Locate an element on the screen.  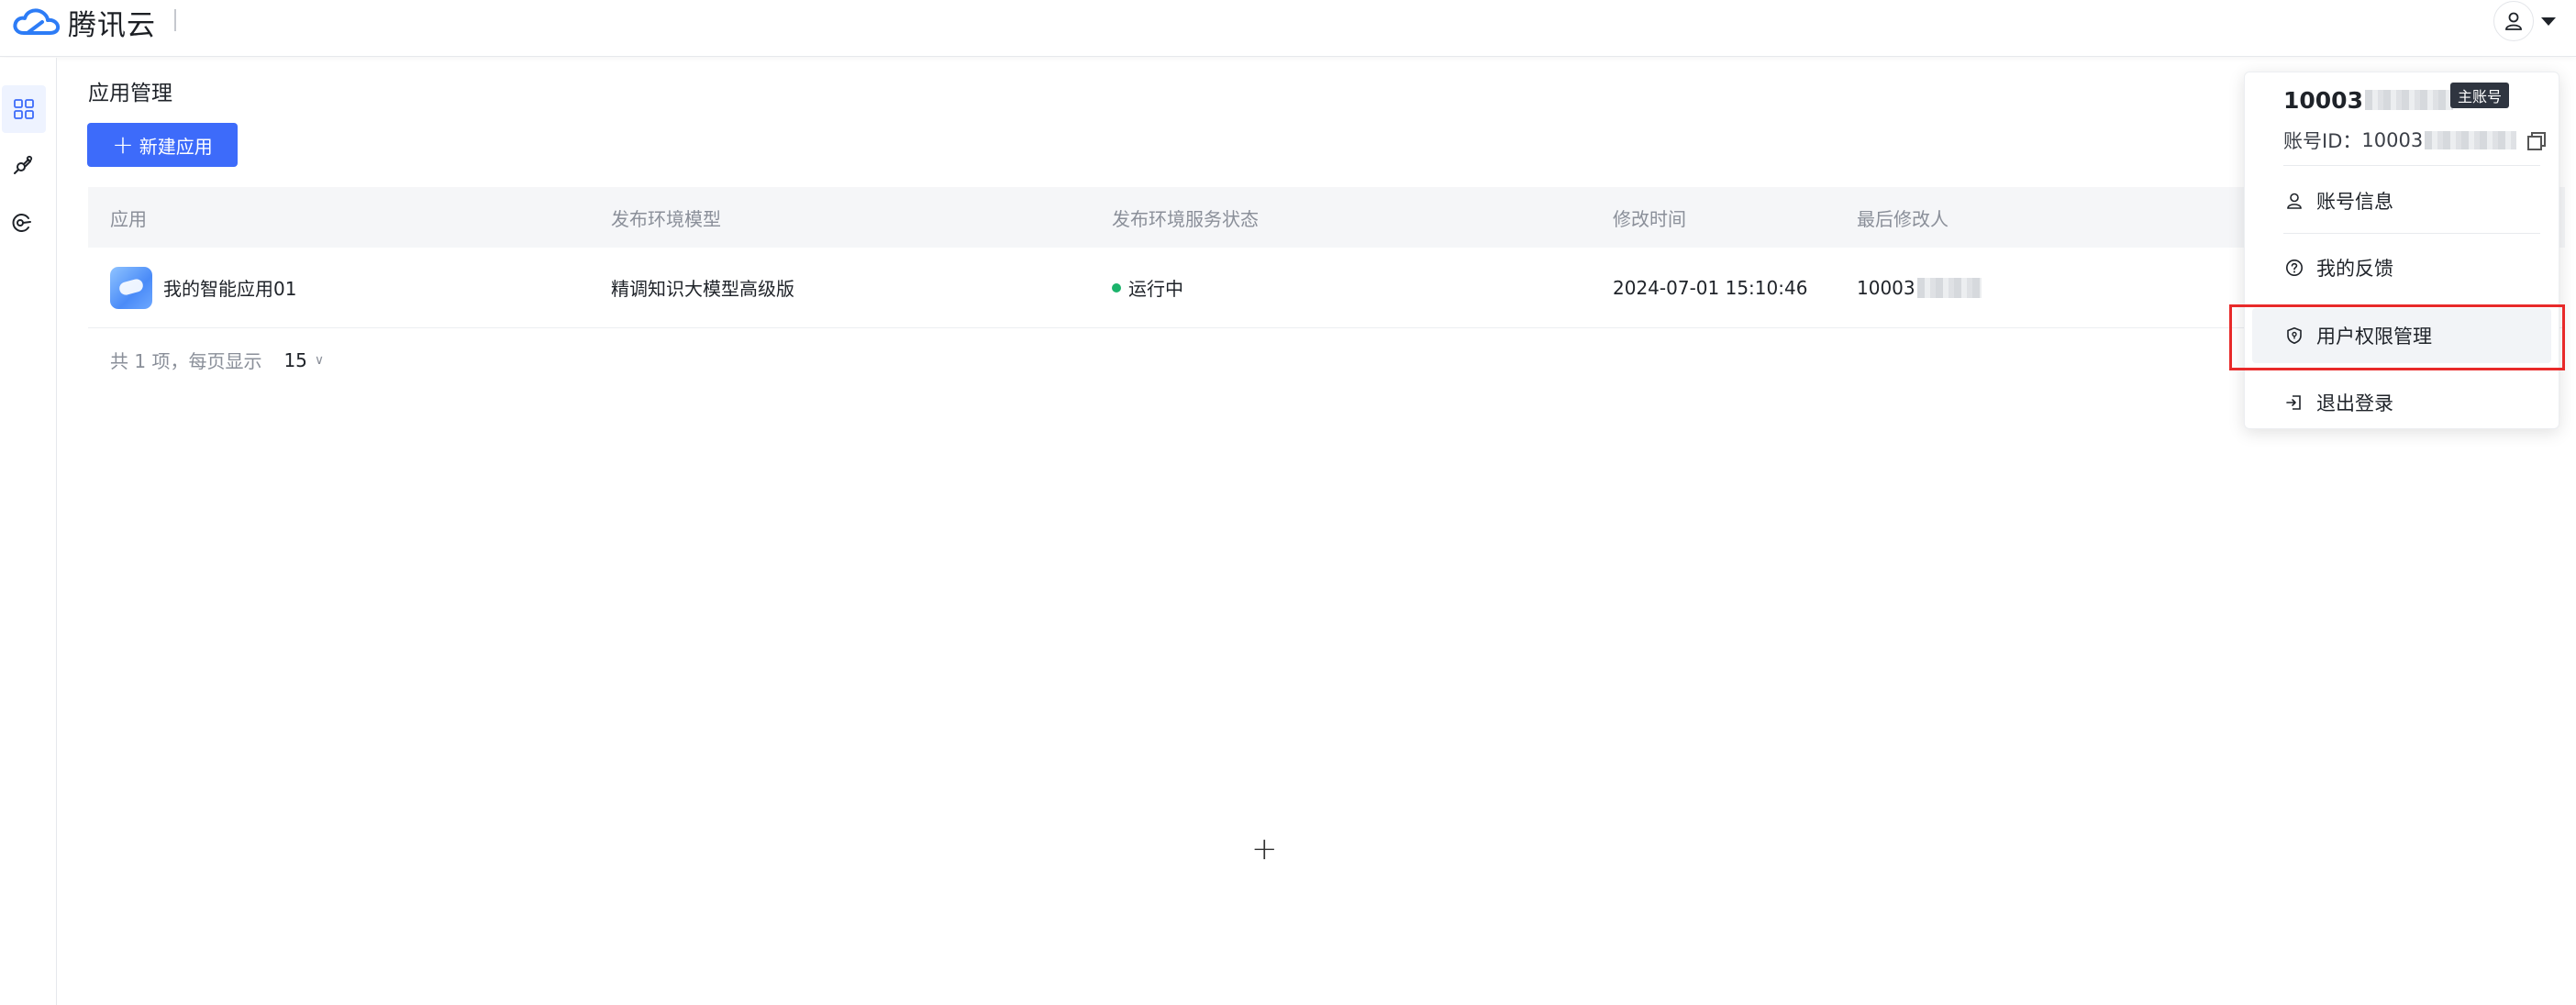
cursor-crosshair-icon: + is located at coordinates (1264, 849).